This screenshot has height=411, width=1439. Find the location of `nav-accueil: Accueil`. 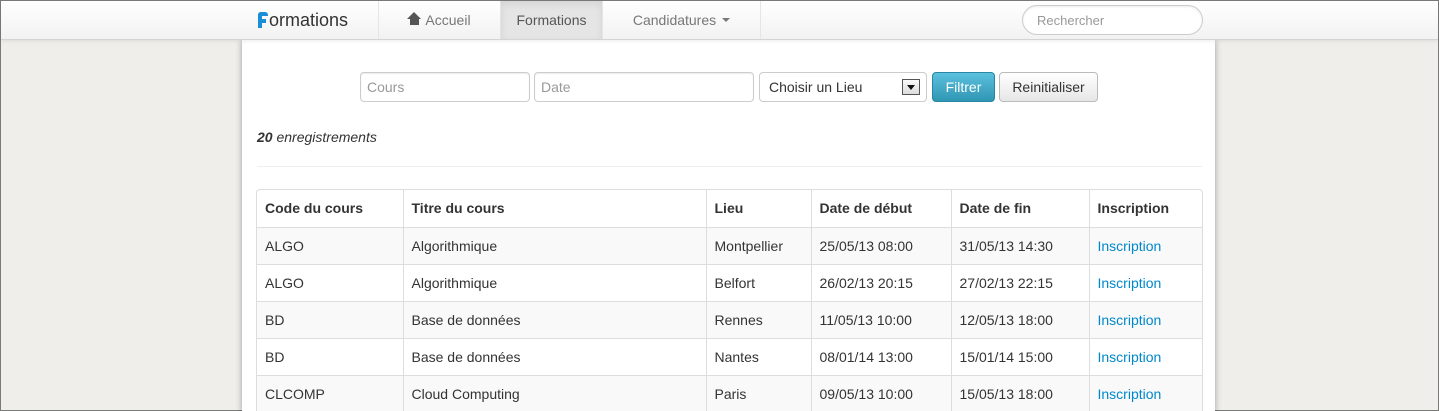

nav-accueil: Accueil is located at coordinates (439, 20).